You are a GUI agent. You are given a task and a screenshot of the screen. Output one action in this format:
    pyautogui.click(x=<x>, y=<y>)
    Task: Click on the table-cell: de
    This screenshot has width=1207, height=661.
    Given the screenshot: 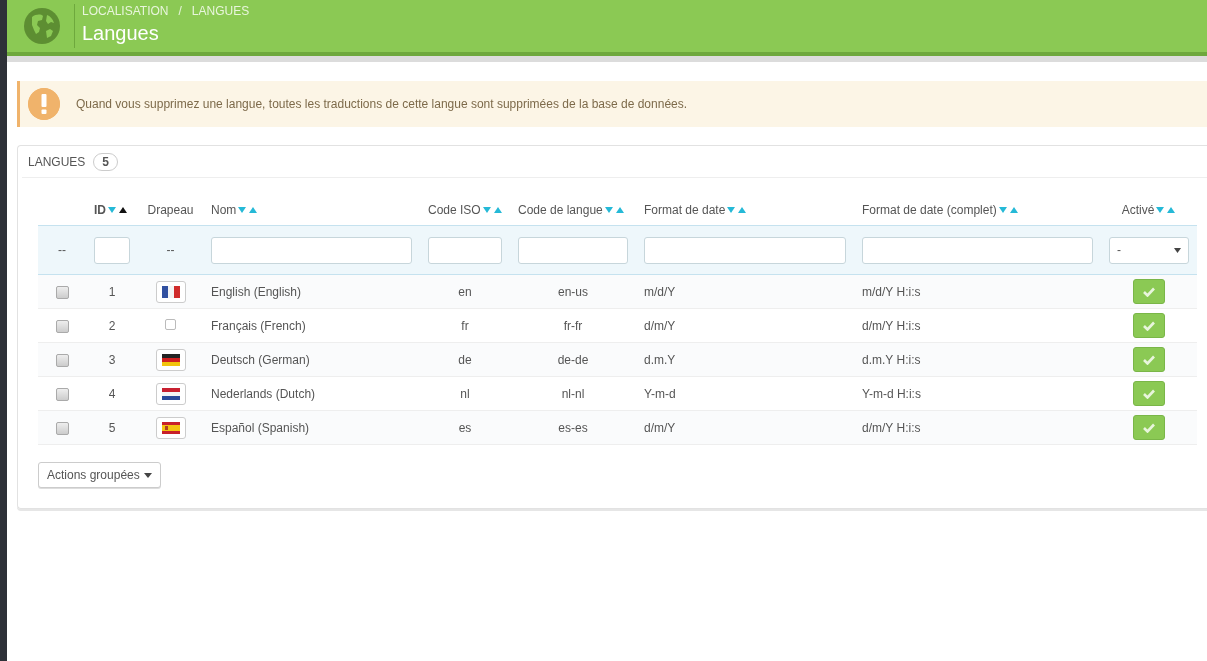 What is the action you would take?
    pyautogui.click(x=465, y=359)
    